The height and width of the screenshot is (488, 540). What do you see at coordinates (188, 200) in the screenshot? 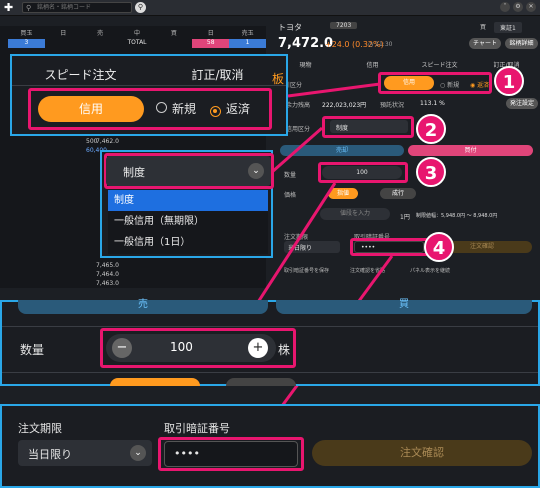
I see `option-standard: 制度` at bounding box center [188, 200].